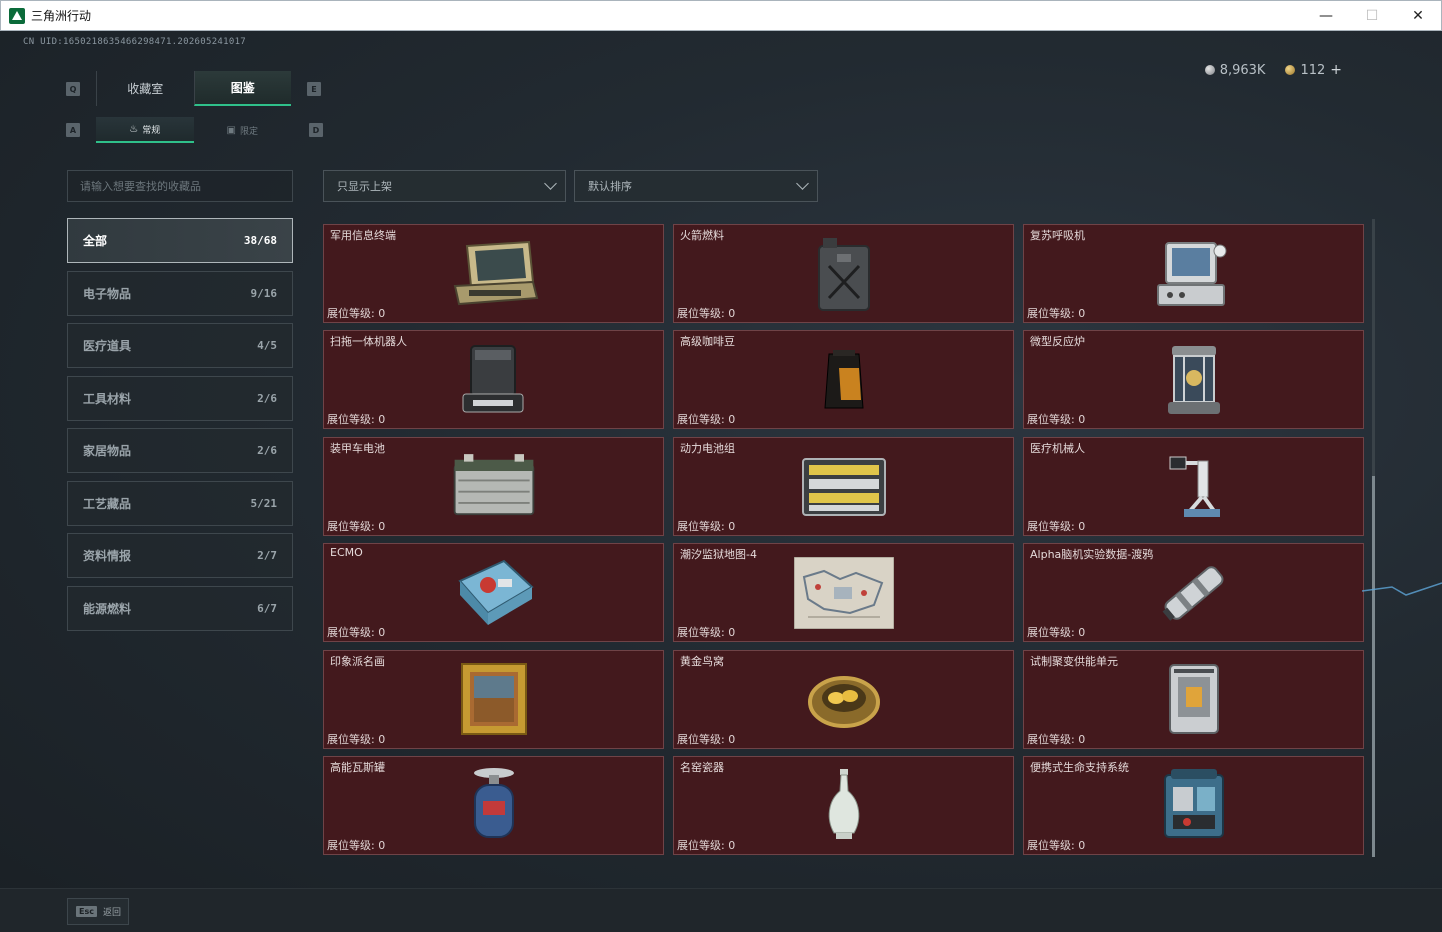 The width and height of the screenshot is (1442, 932). I want to click on laptop-terminal-icon, so click(494, 274).